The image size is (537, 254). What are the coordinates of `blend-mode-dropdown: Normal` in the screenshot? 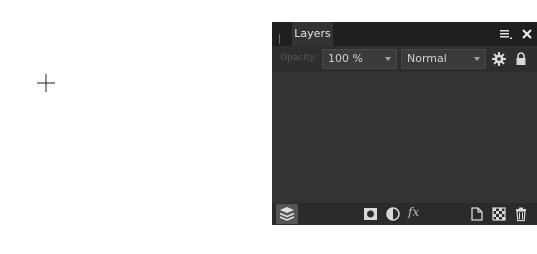 It's located at (443, 59).